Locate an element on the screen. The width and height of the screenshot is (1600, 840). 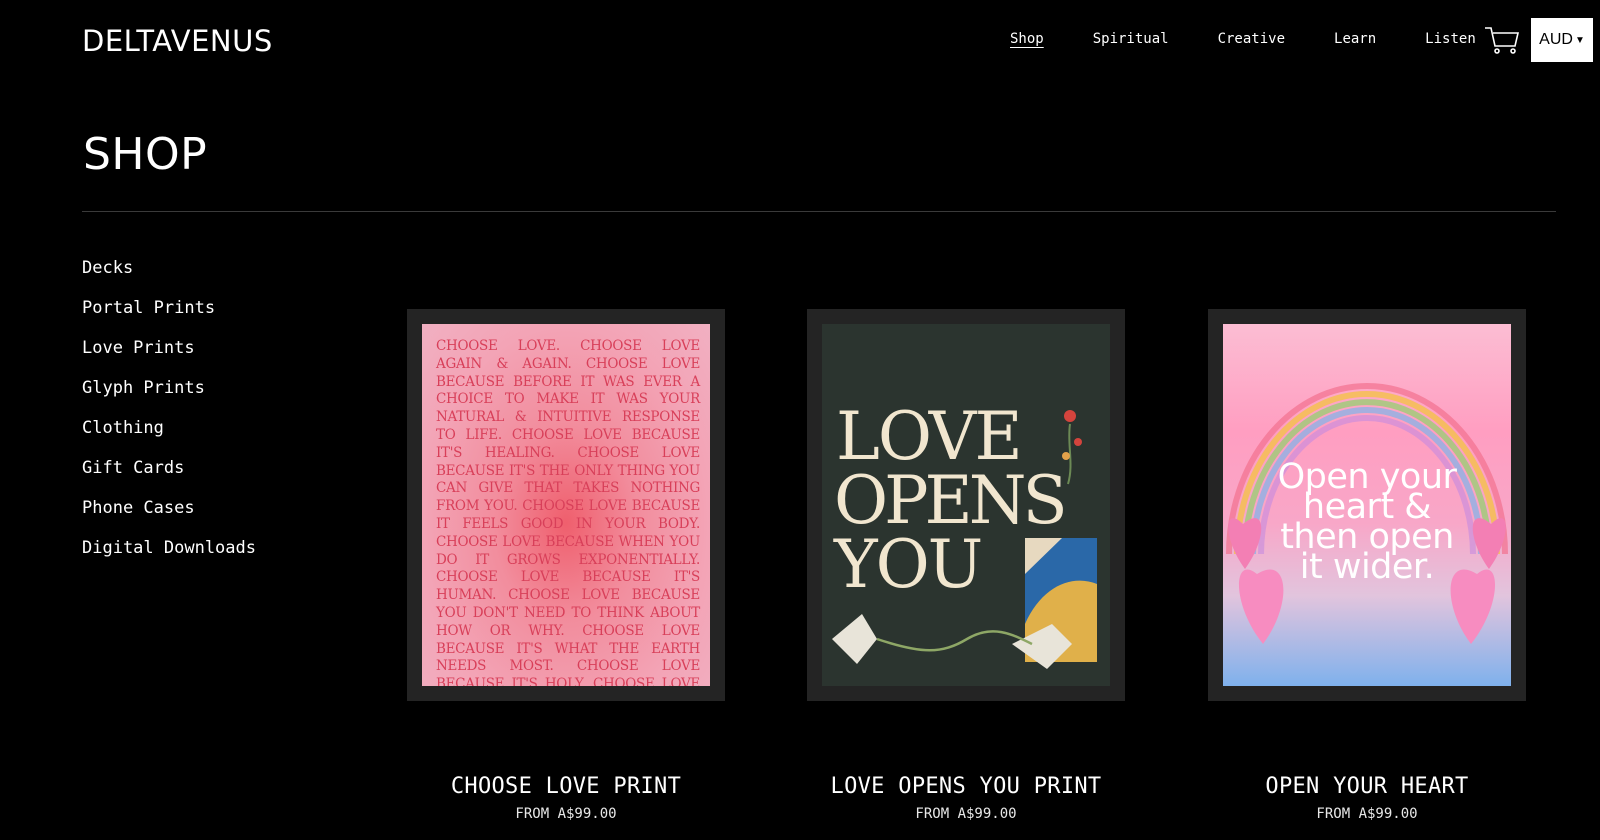
product-image: LOVE OPENS YOU is located at coordinates (966, 505).